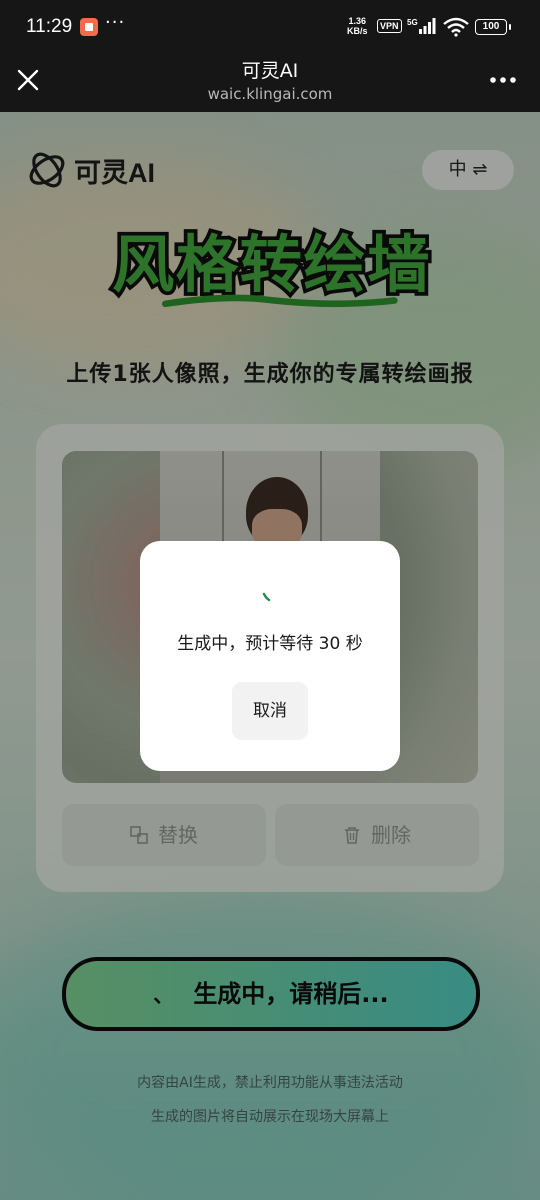 This screenshot has width=540, height=1200. I want to click on status-bar: 11:29 ··· 1.36 KB/s VPN 5G 100, so click(270, 27).